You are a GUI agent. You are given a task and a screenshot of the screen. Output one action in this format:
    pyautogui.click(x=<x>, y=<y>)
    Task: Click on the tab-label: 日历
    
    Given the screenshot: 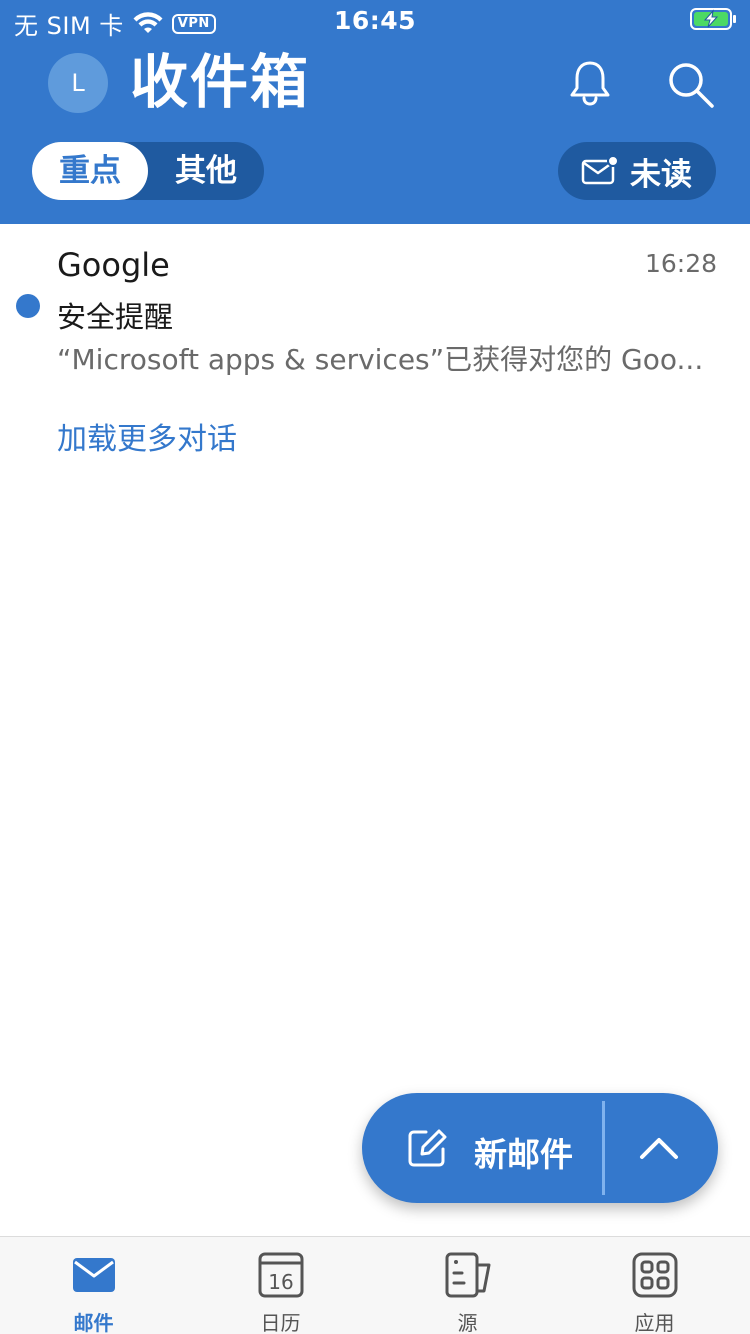 What is the action you would take?
    pyautogui.click(x=280, y=1322)
    